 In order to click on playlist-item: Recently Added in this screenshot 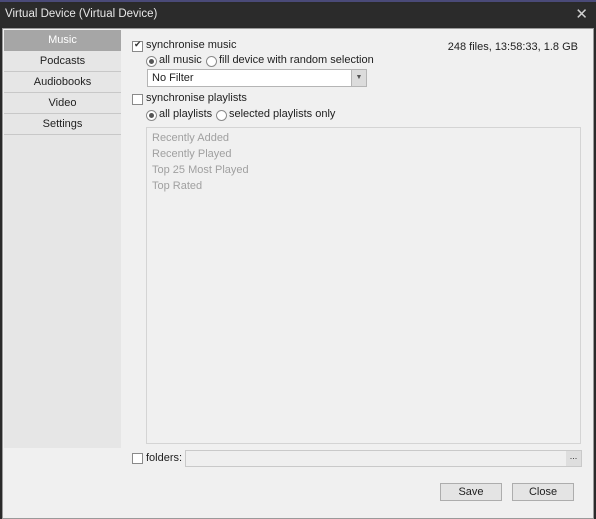, I will do `click(363, 138)`.